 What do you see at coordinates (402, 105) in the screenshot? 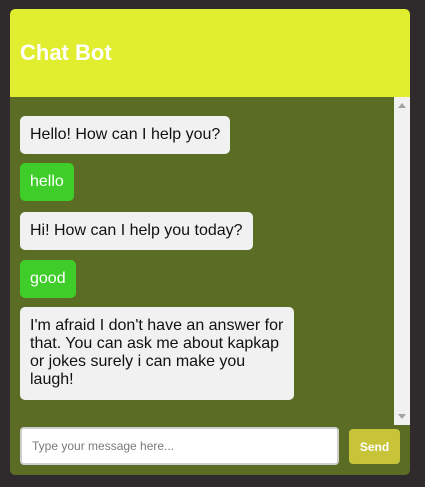
I see `scroll-up-arrow-icon` at bounding box center [402, 105].